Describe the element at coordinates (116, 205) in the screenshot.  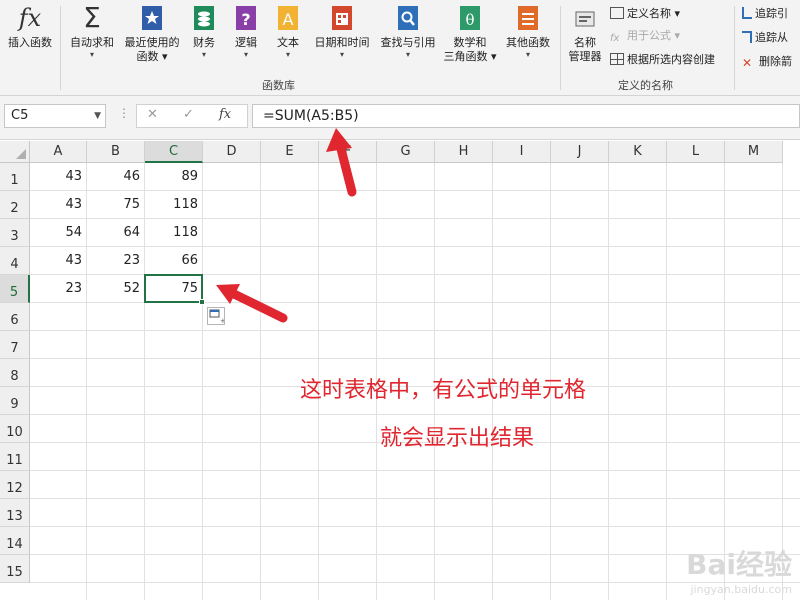
I see `cell: 75` at that location.